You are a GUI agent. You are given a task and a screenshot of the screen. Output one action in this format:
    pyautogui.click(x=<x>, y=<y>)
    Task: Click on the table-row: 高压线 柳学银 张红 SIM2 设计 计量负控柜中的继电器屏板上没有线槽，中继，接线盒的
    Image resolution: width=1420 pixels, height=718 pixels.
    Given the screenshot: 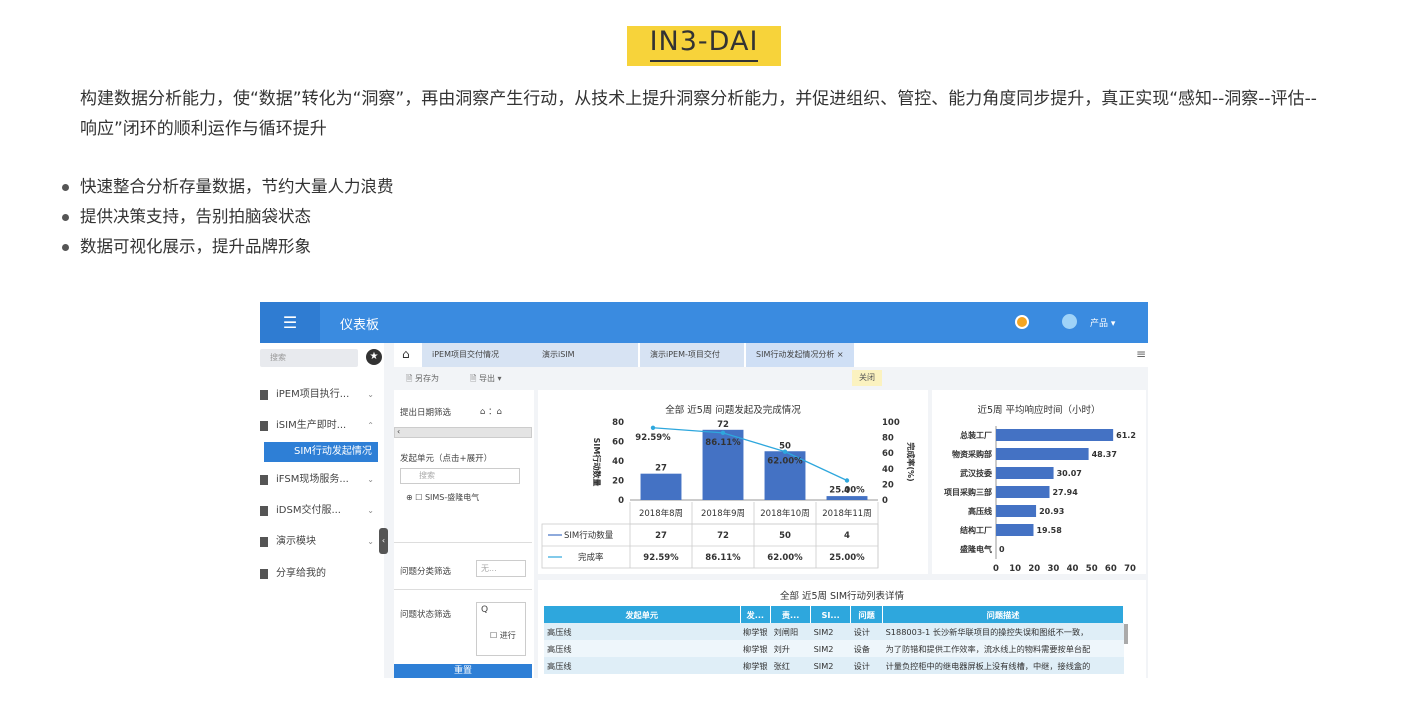 What is the action you would take?
    pyautogui.click(x=834, y=665)
    